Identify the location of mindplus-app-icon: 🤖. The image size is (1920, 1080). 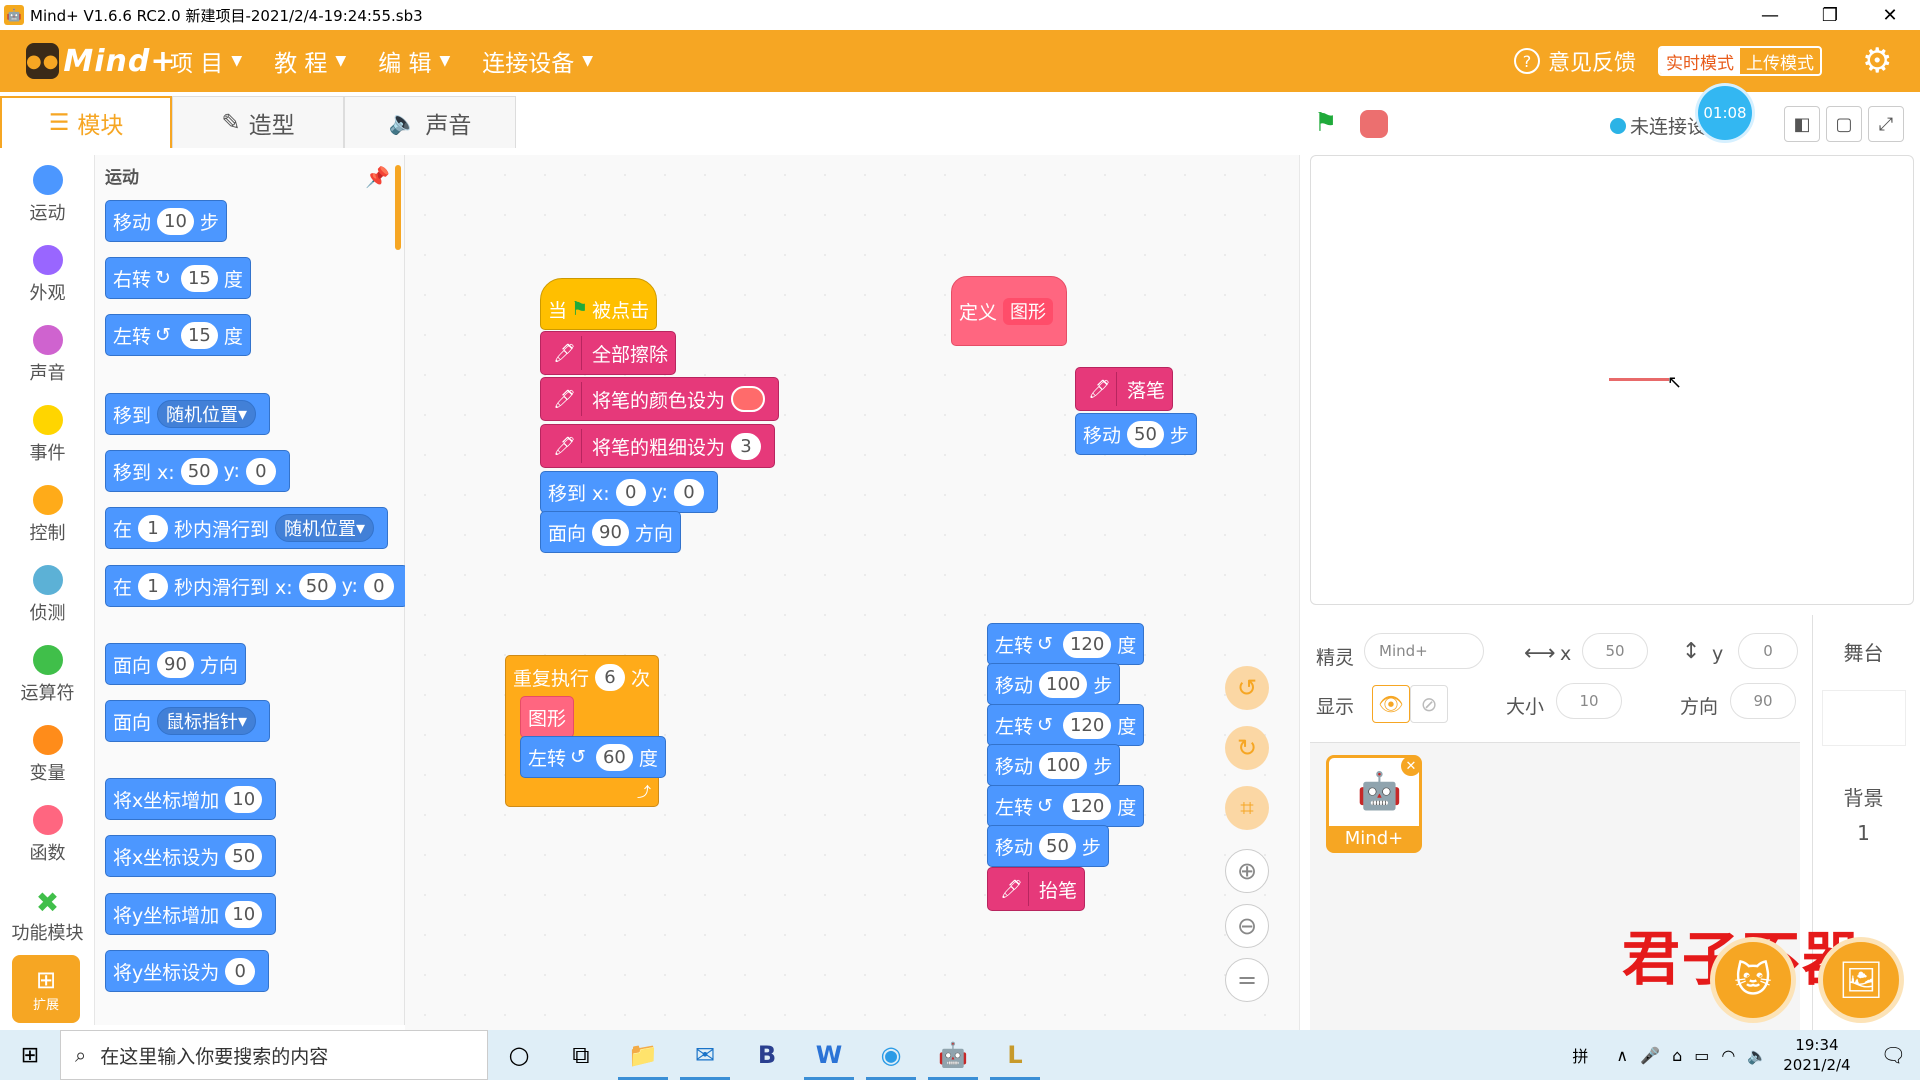
(953, 1055).